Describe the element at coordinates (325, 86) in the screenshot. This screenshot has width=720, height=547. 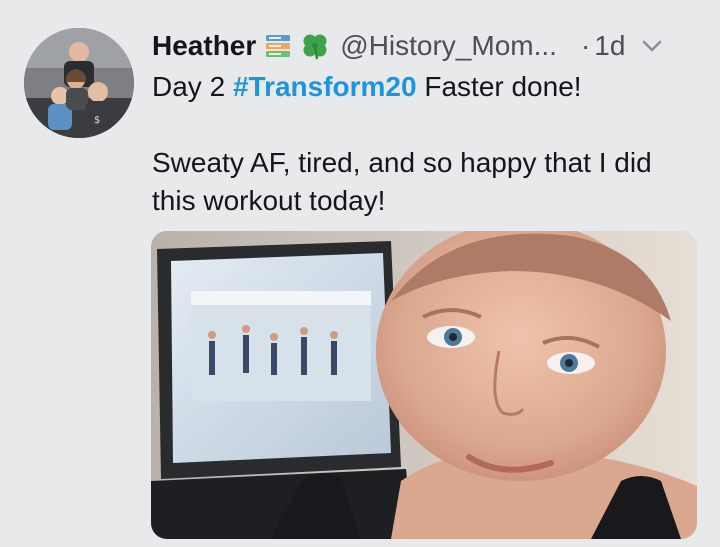
I see `hashtag-link: #Transform20` at that location.